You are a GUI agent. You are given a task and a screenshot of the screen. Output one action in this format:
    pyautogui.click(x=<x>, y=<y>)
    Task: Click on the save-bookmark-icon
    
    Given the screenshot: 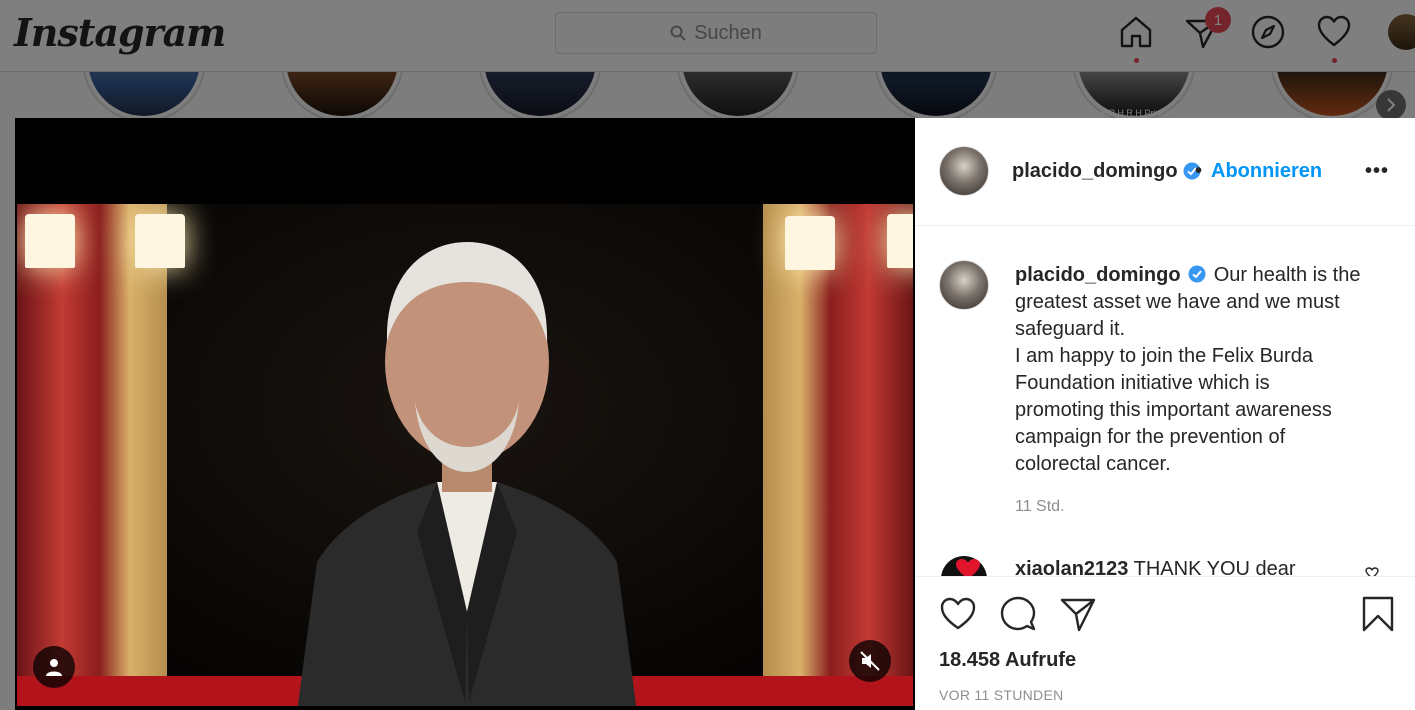 What is the action you would take?
    pyautogui.click(x=1378, y=614)
    